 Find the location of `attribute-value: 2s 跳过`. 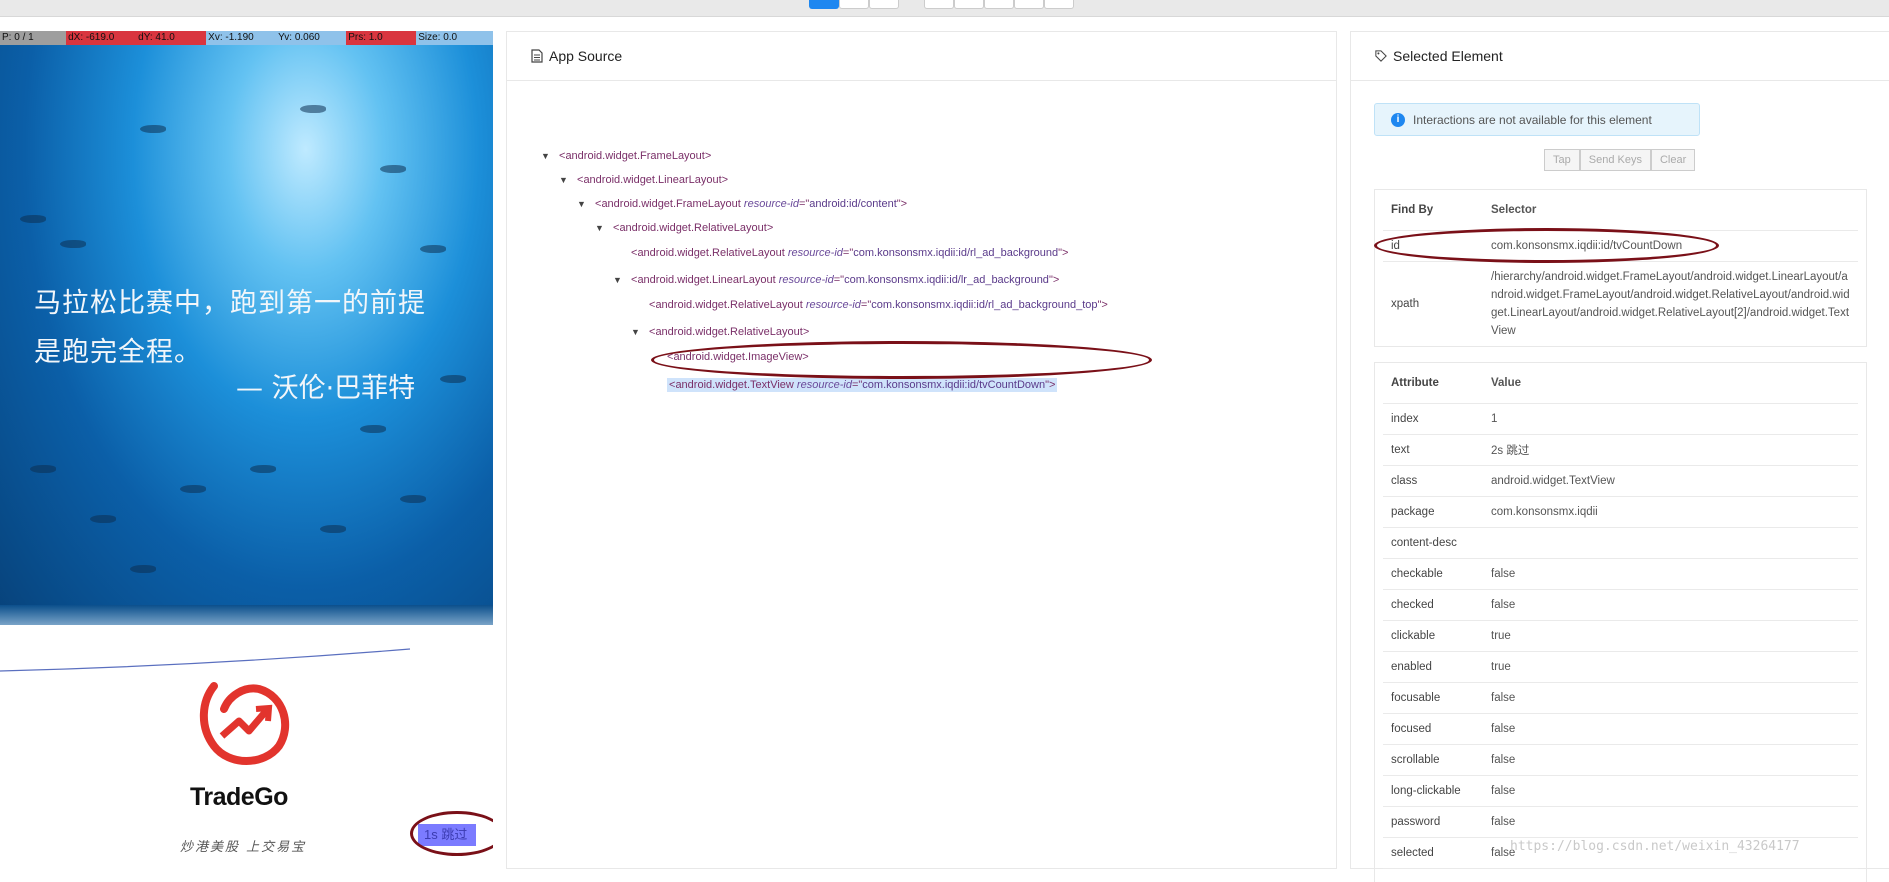

attribute-value: 2s 跳过 is located at coordinates (1510, 451).